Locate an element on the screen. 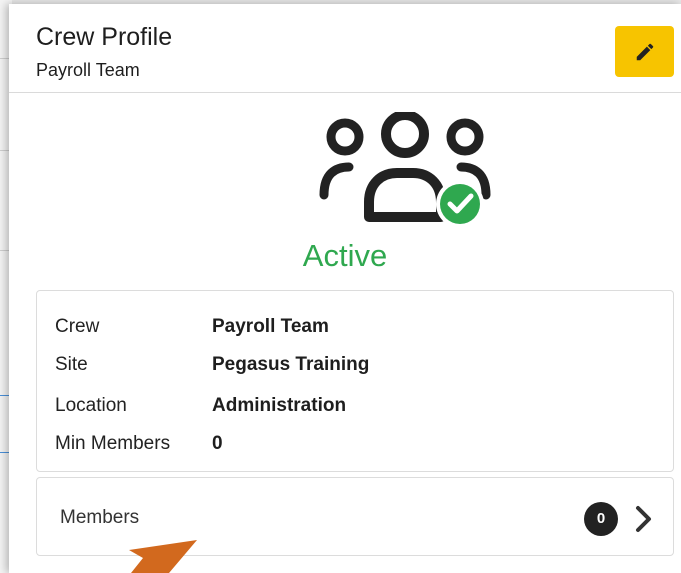 This screenshot has width=681, height=573. edit-button is located at coordinates (644, 51).